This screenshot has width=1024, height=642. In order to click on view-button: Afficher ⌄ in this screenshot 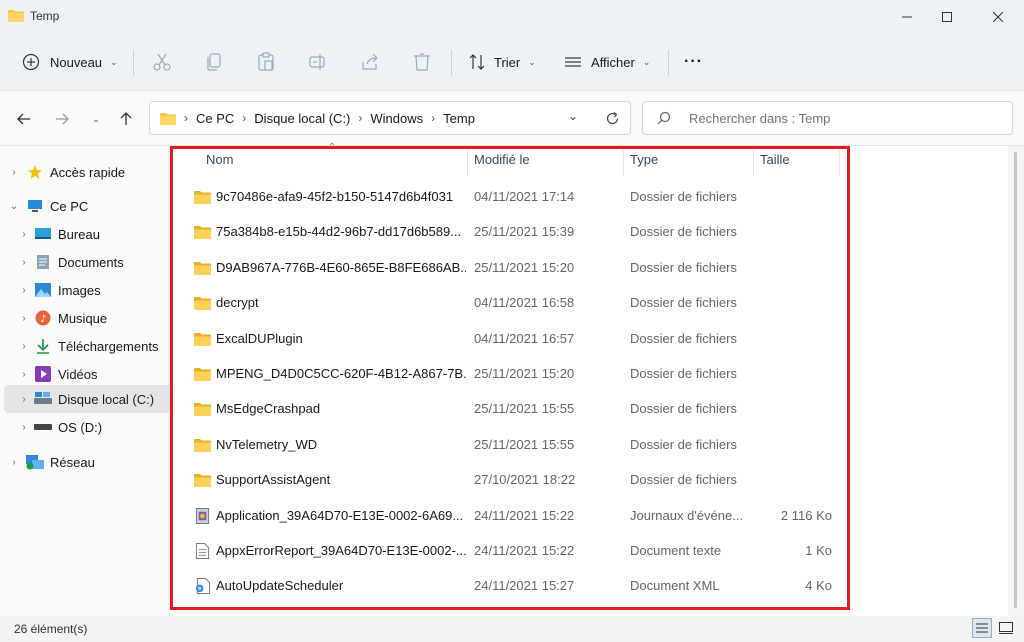, I will do `click(607, 62)`.